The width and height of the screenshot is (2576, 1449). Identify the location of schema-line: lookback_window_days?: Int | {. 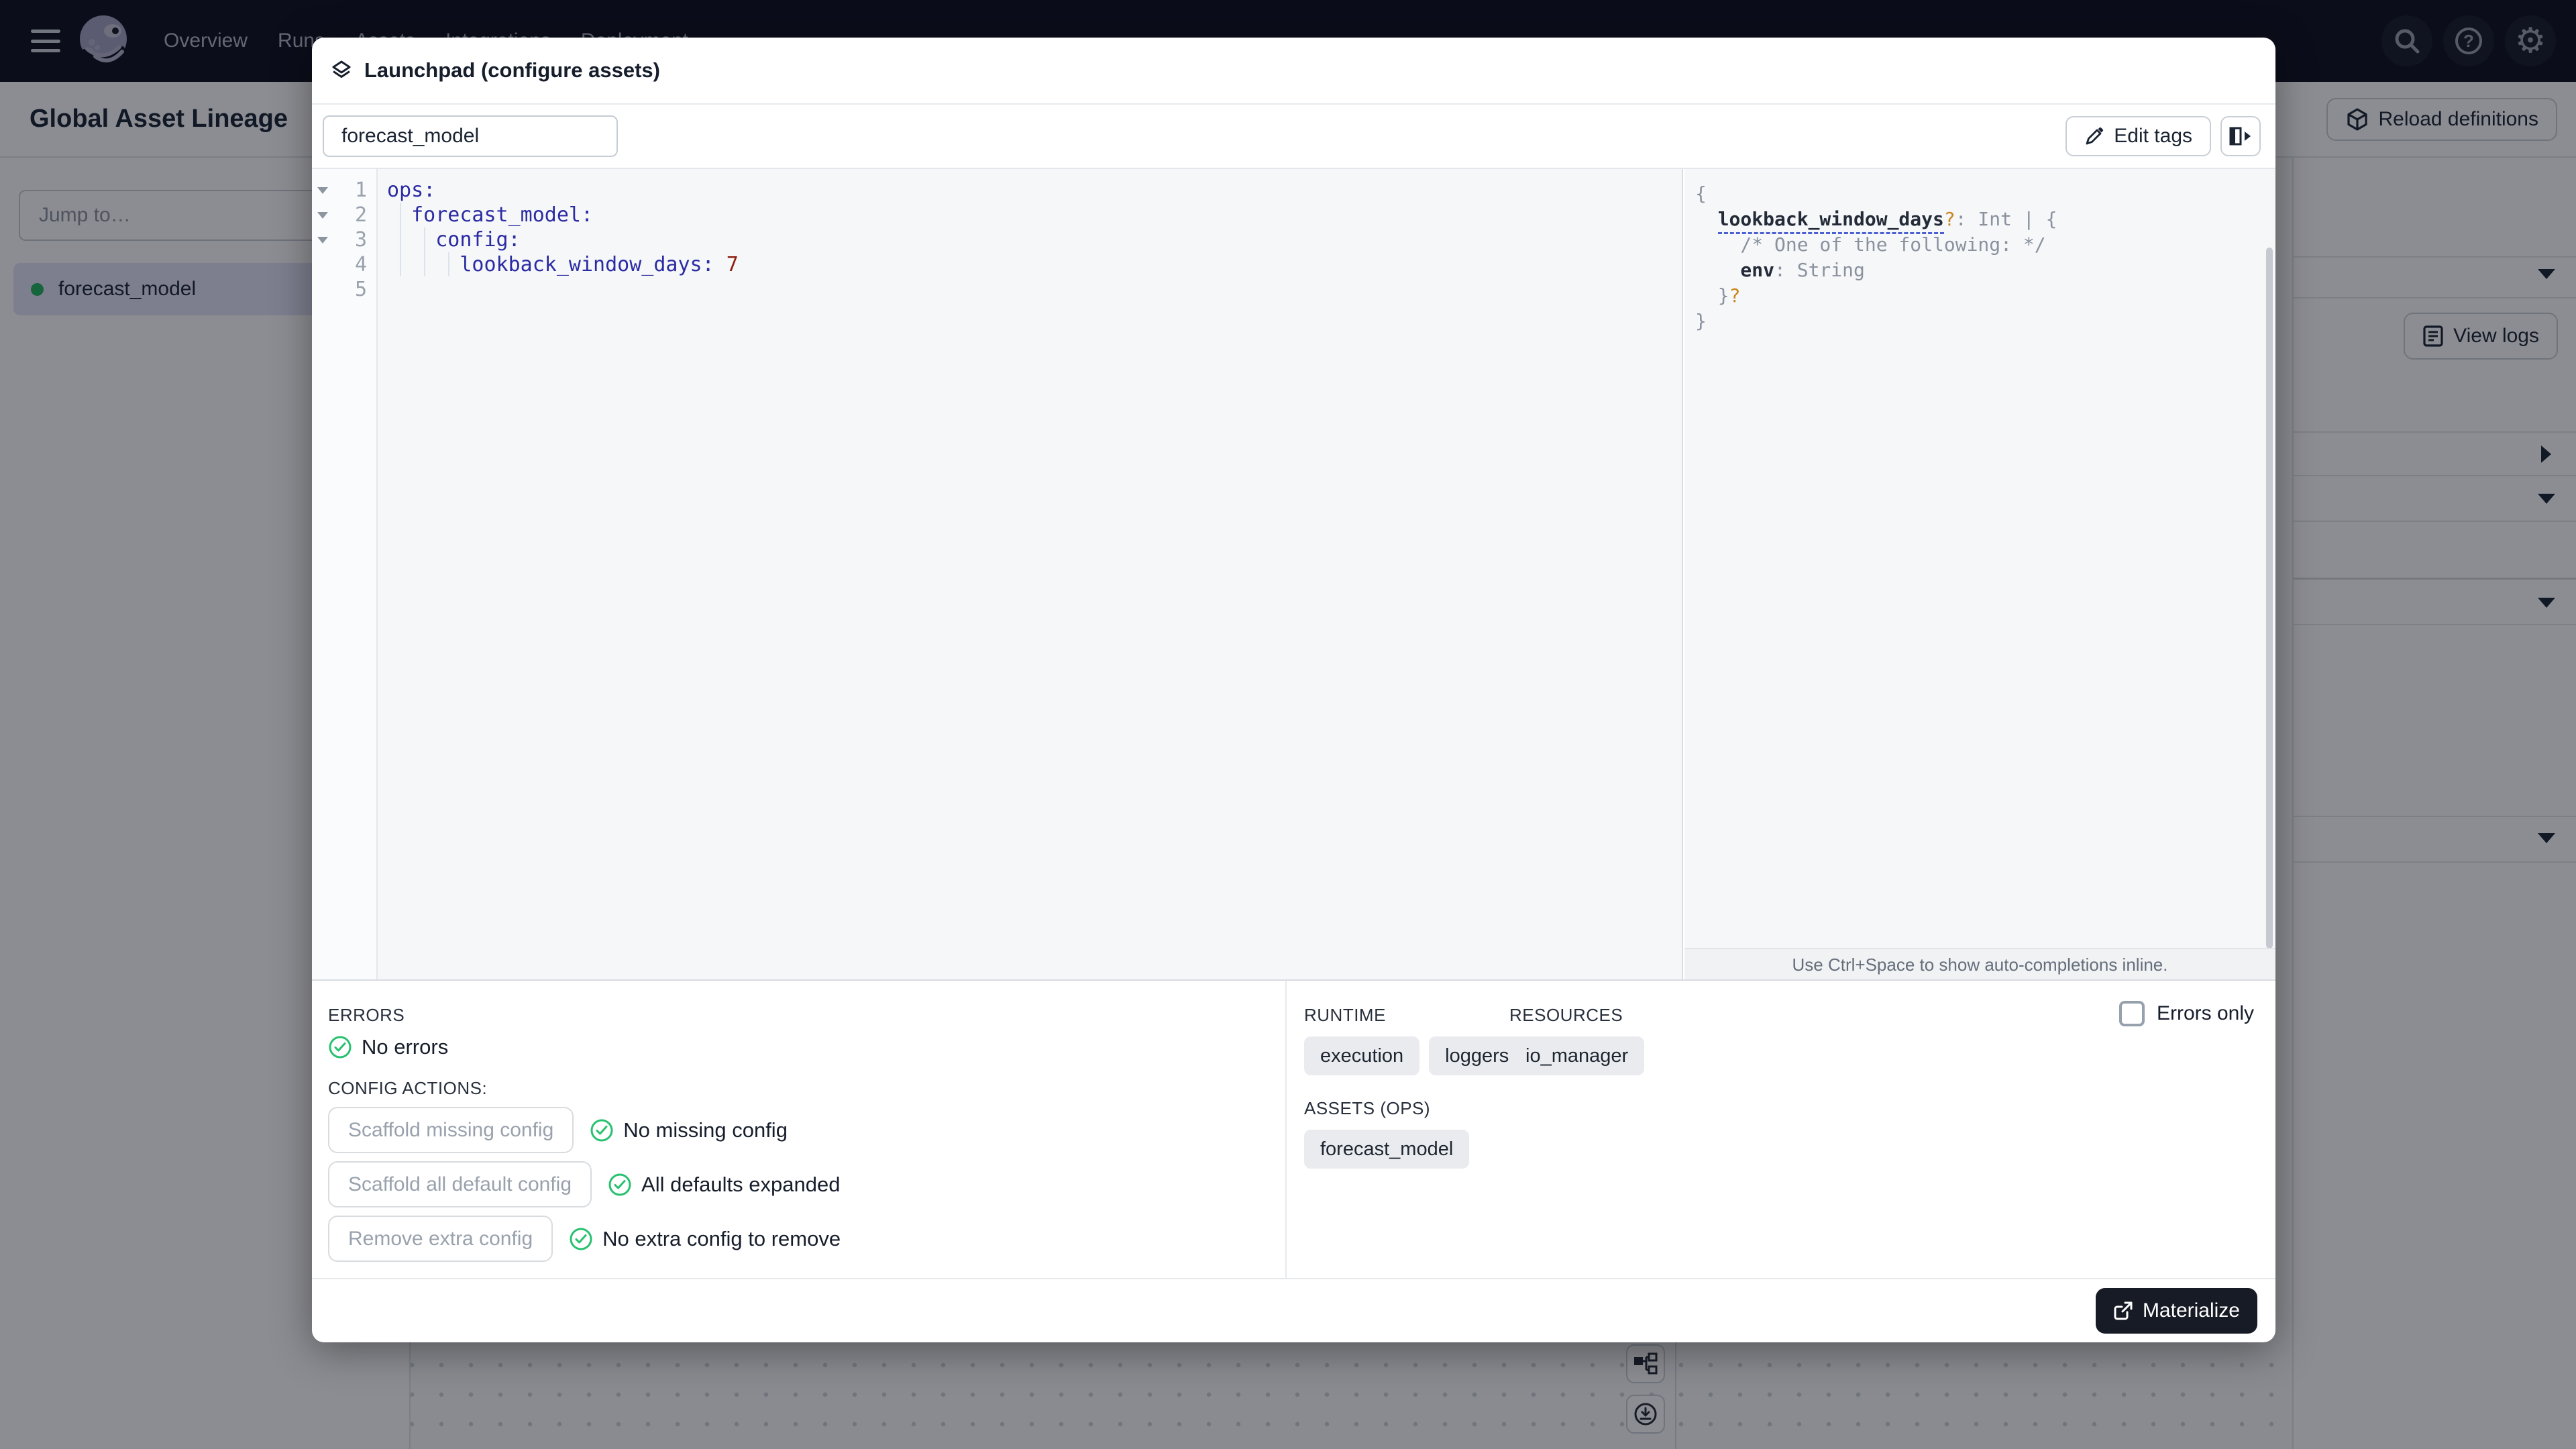
(1985, 220).